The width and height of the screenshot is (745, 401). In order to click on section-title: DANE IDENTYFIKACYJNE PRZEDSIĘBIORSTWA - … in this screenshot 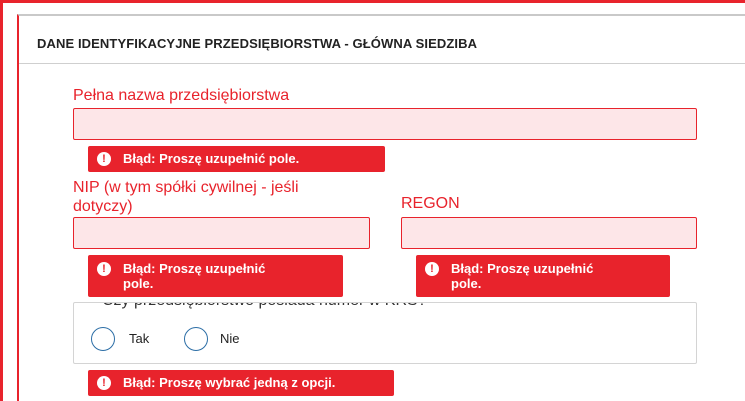, I will do `click(257, 43)`.